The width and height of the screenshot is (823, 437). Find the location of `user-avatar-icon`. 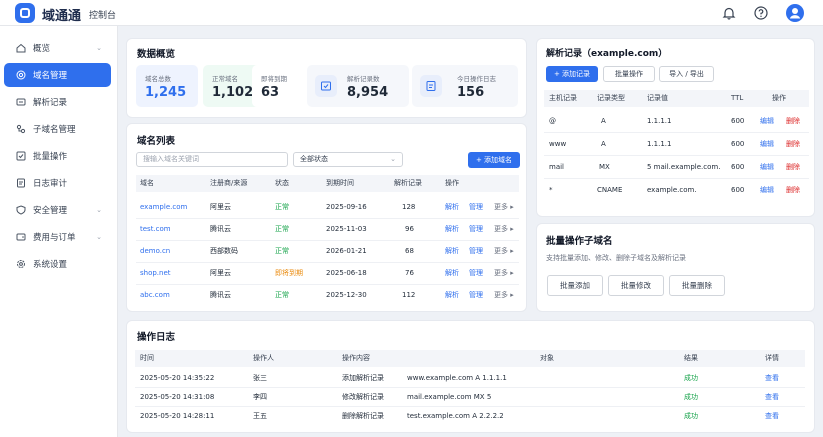

user-avatar-icon is located at coordinates (795, 13).